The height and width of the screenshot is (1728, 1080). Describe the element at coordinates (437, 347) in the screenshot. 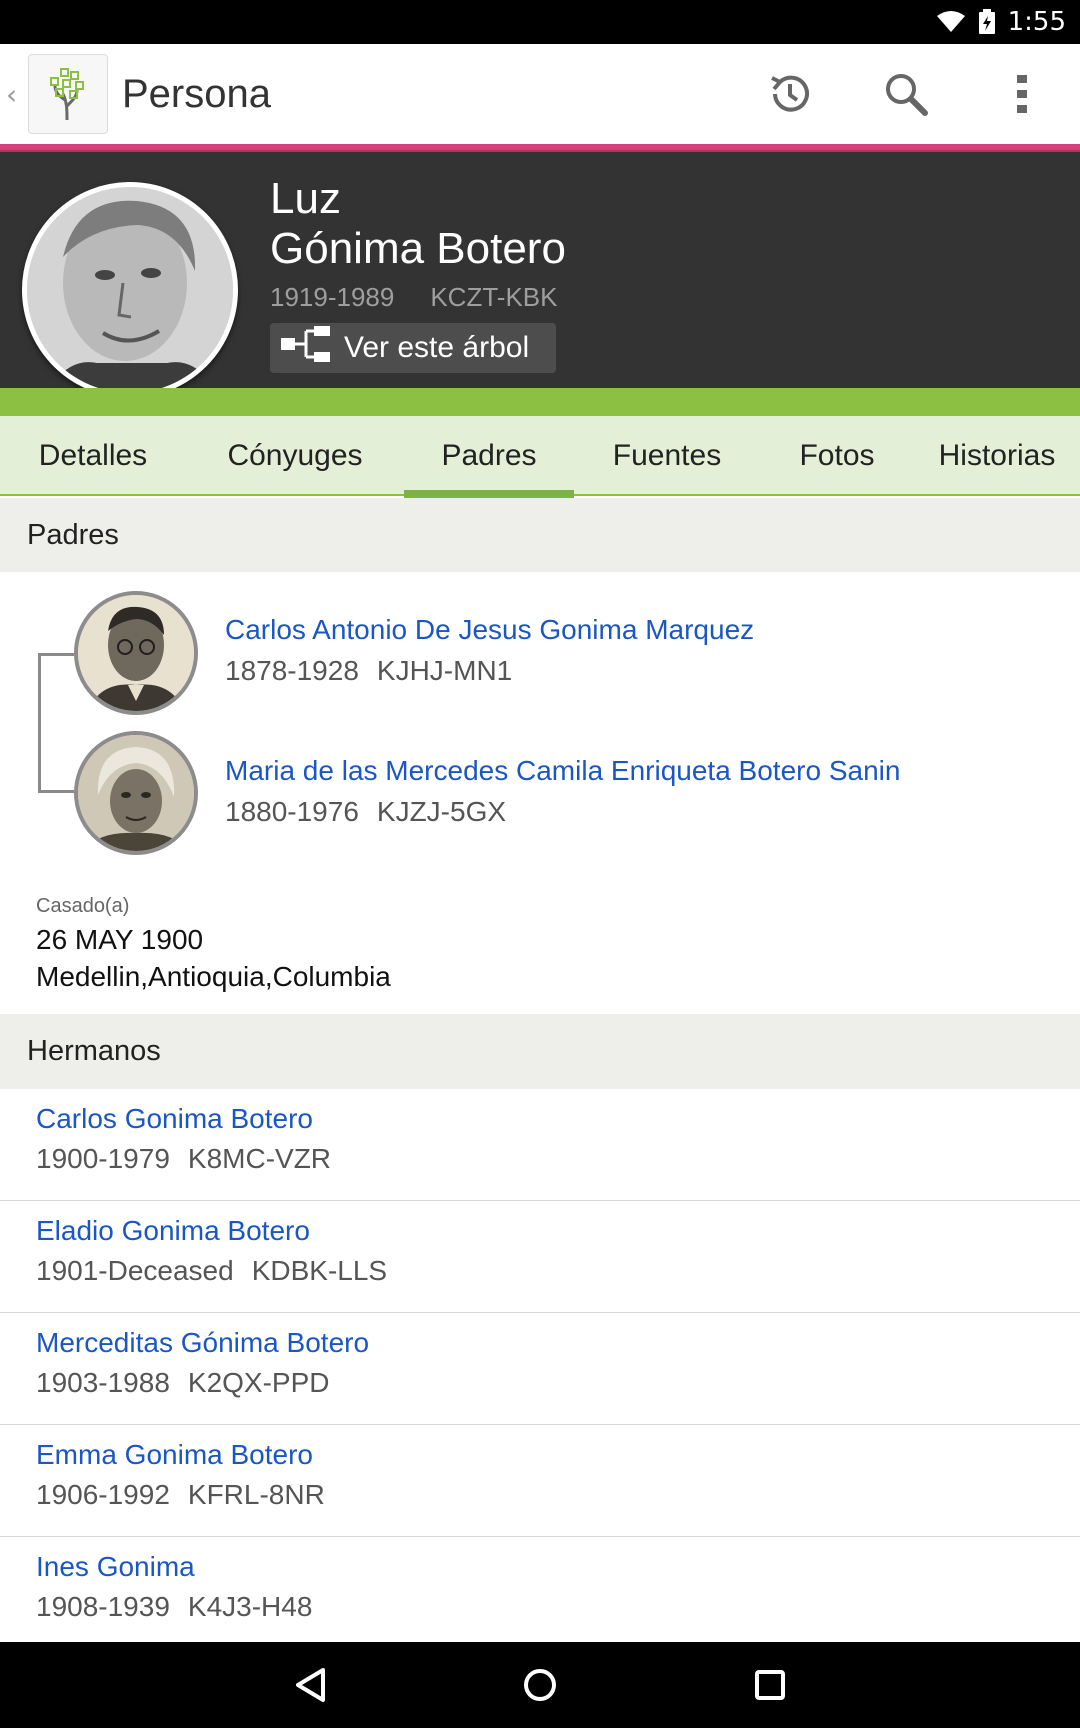

I see `view-tree-label: Ver este árbol` at that location.